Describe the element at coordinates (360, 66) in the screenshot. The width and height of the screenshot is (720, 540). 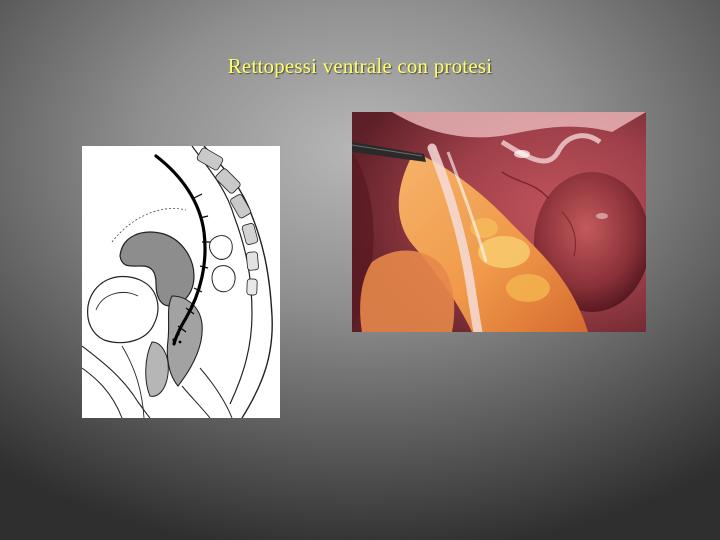
I see `slide-title: Rettopessi ventrale con protesi` at that location.